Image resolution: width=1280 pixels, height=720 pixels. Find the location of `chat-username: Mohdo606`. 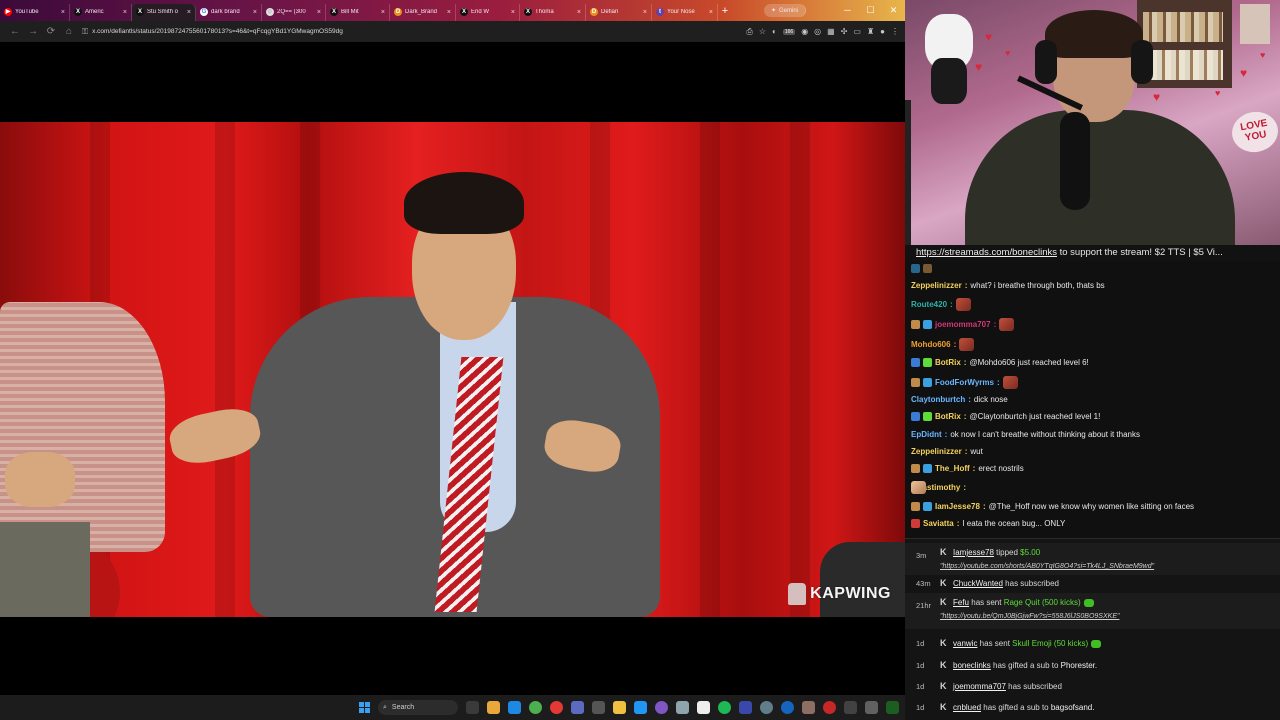

chat-username: Mohdo606 is located at coordinates (931, 344).